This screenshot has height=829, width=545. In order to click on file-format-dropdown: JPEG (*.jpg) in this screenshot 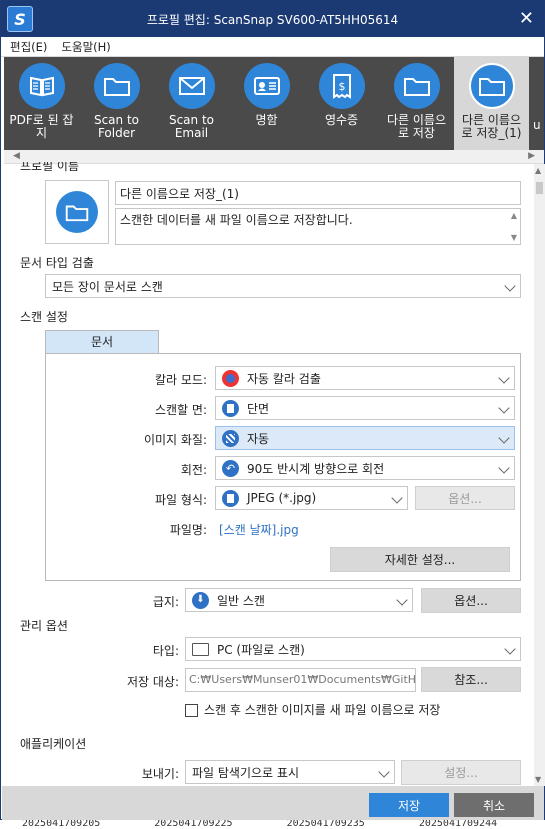, I will do `click(311, 498)`.